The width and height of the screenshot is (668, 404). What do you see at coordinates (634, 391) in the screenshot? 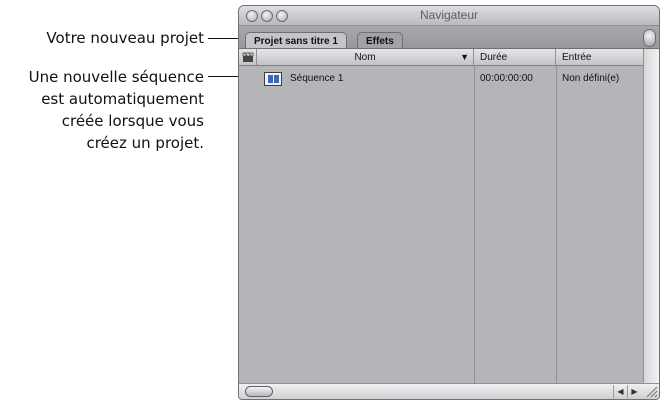
I see `scroll-right-button: ▶` at bounding box center [634, 391].